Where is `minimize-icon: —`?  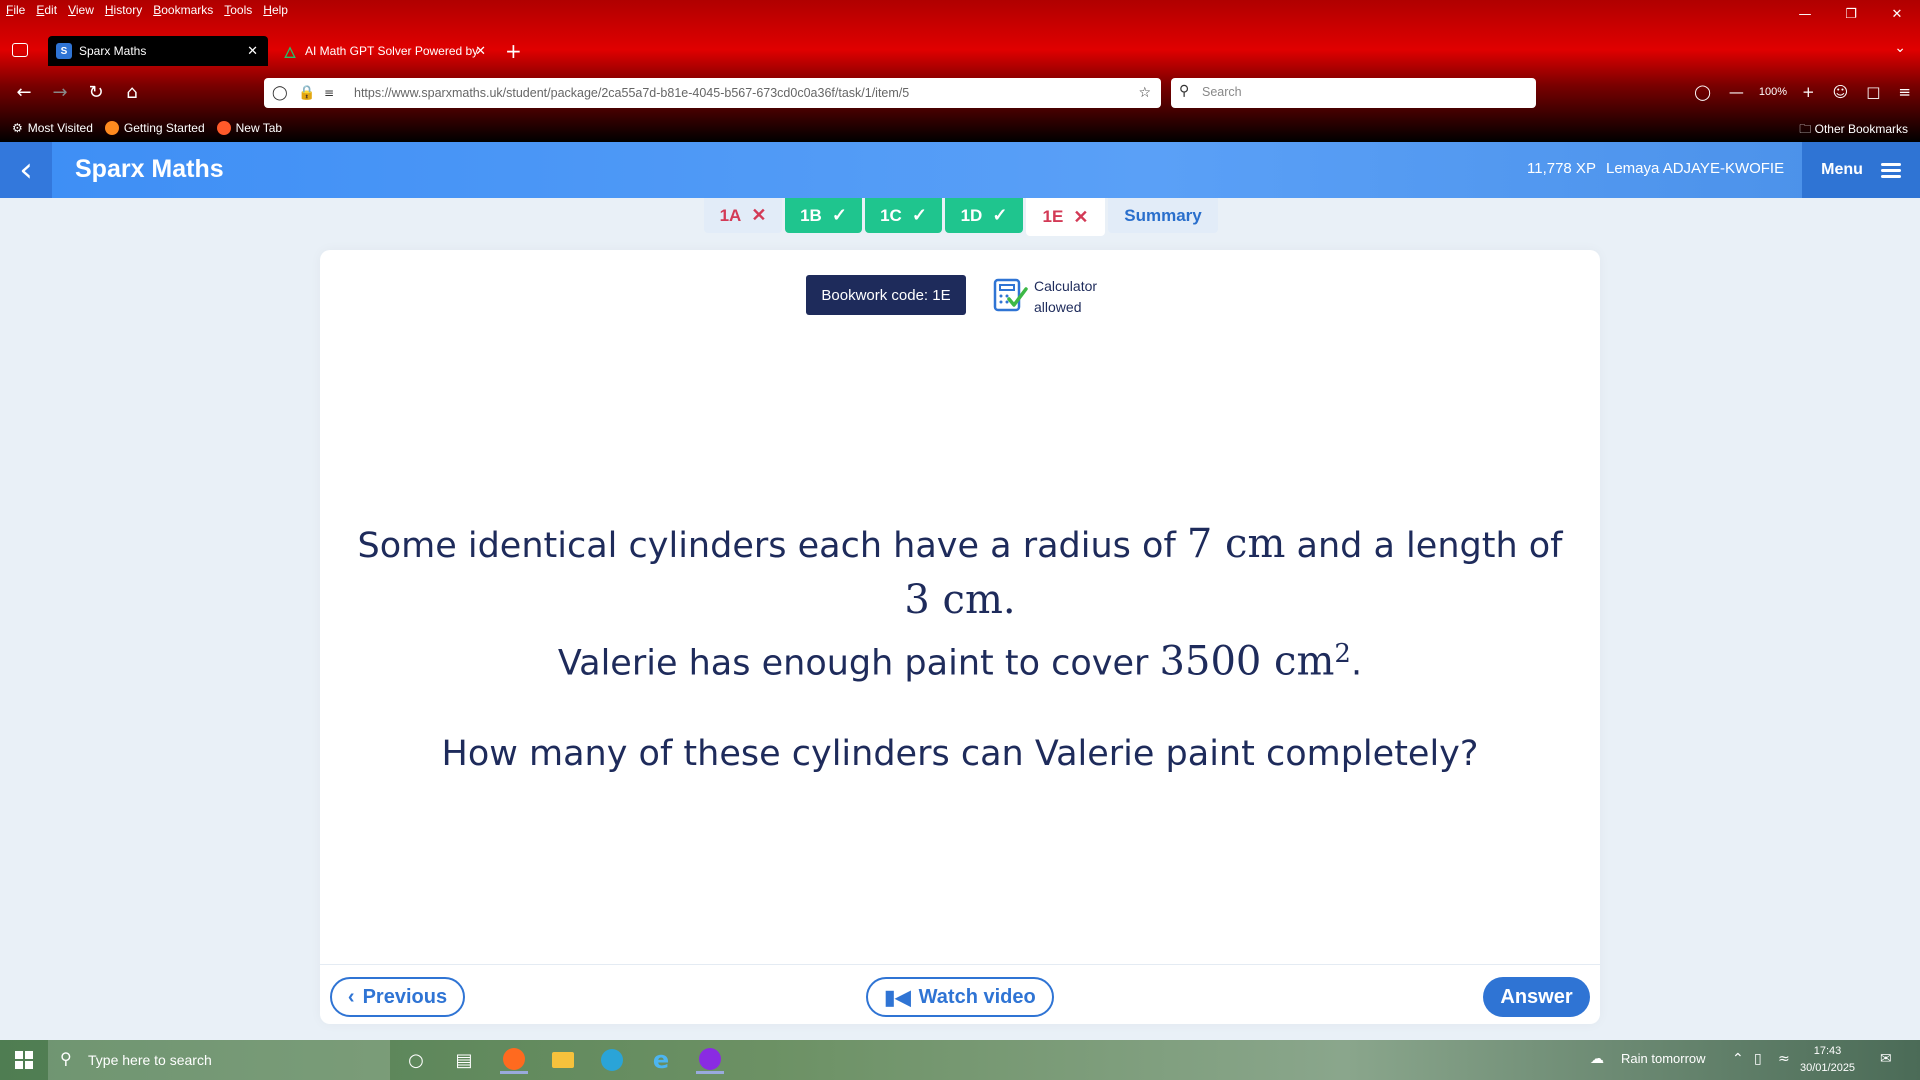
minimize-icon: — is located at coordinates (1805, 14).